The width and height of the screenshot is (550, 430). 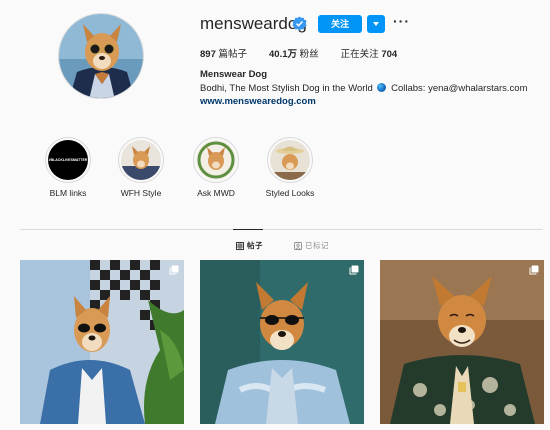 I want to click on highlight-label: BLM links, so click(x=68, y=193).